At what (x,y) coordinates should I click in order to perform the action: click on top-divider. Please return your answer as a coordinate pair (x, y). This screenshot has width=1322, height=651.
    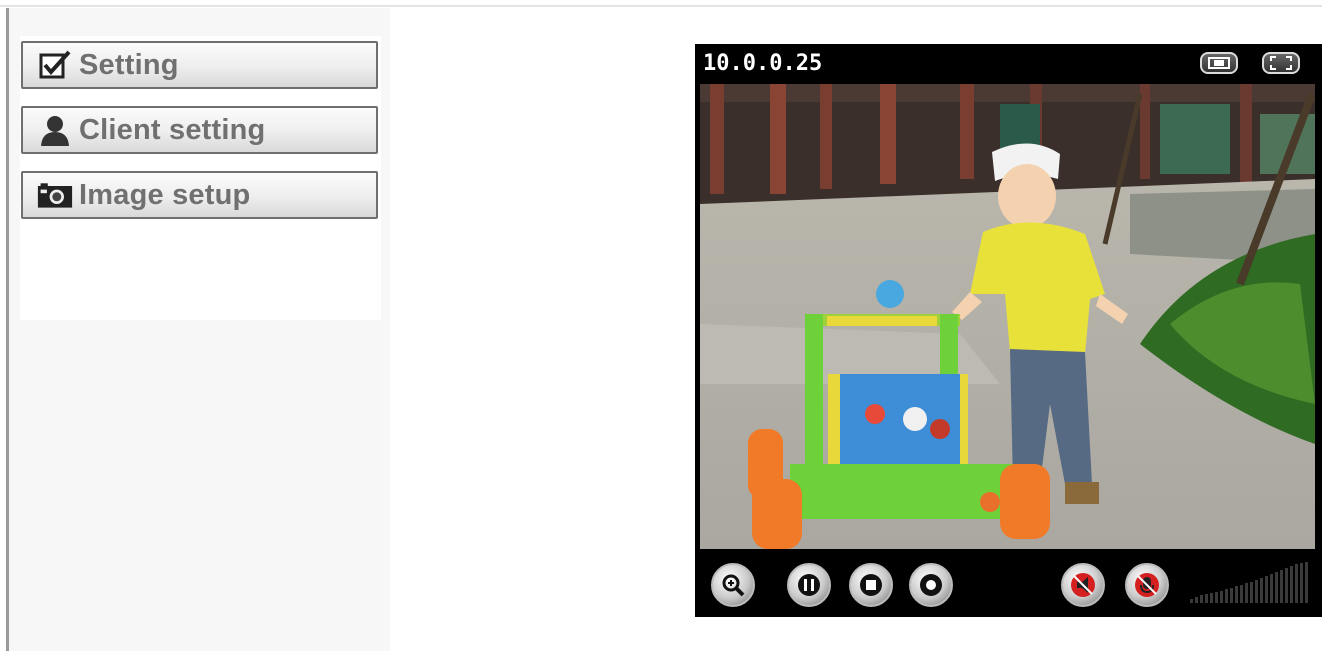
    Looking at the image, I should click on (661, 6).